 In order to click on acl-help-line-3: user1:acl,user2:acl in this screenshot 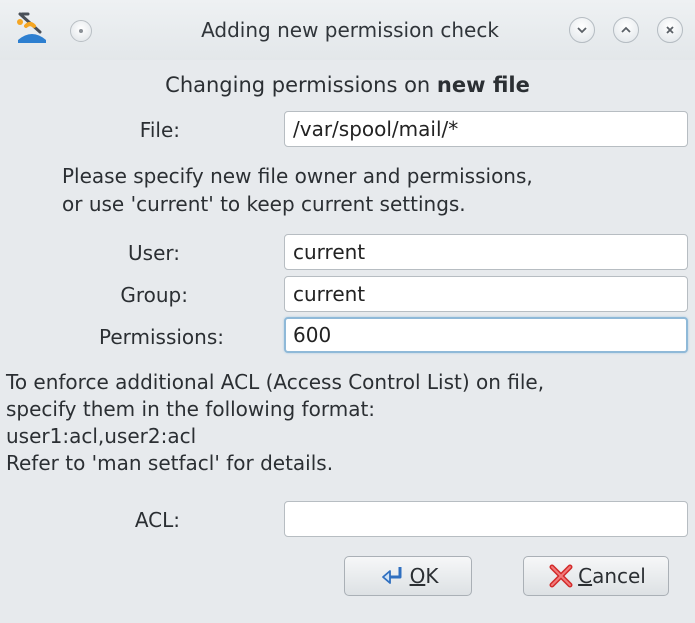, I will do `click(101, 436)`.